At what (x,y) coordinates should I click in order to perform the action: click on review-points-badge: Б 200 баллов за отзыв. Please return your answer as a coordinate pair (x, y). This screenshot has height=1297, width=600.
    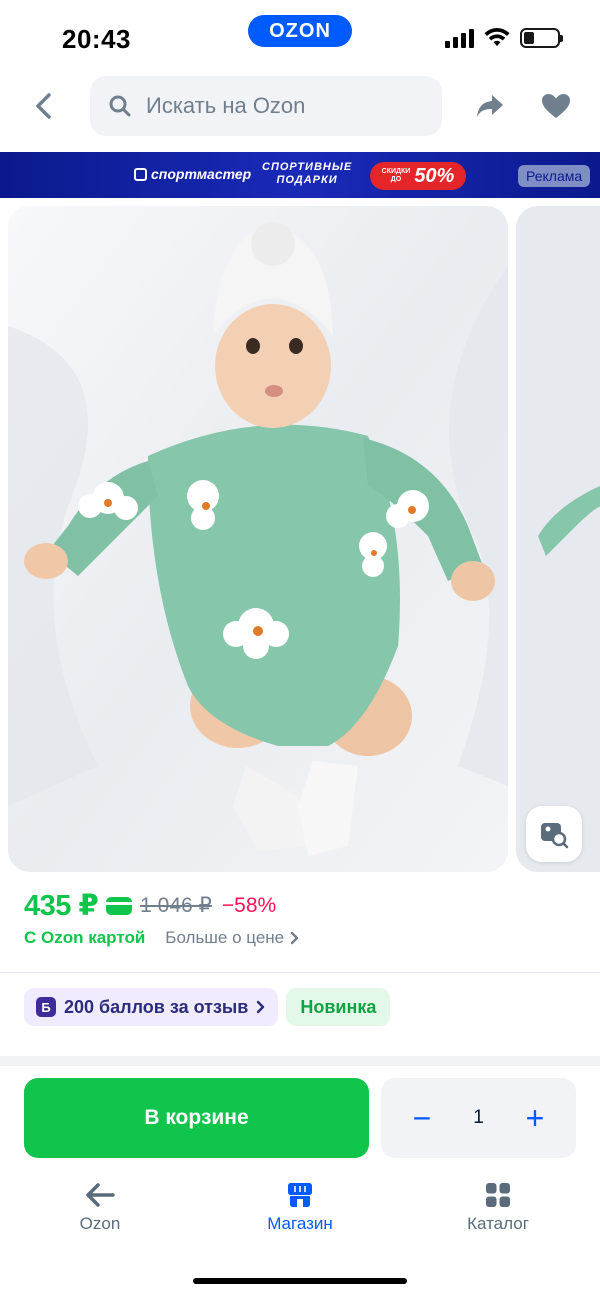
    Looking at the image, I should click on (151, 1007).